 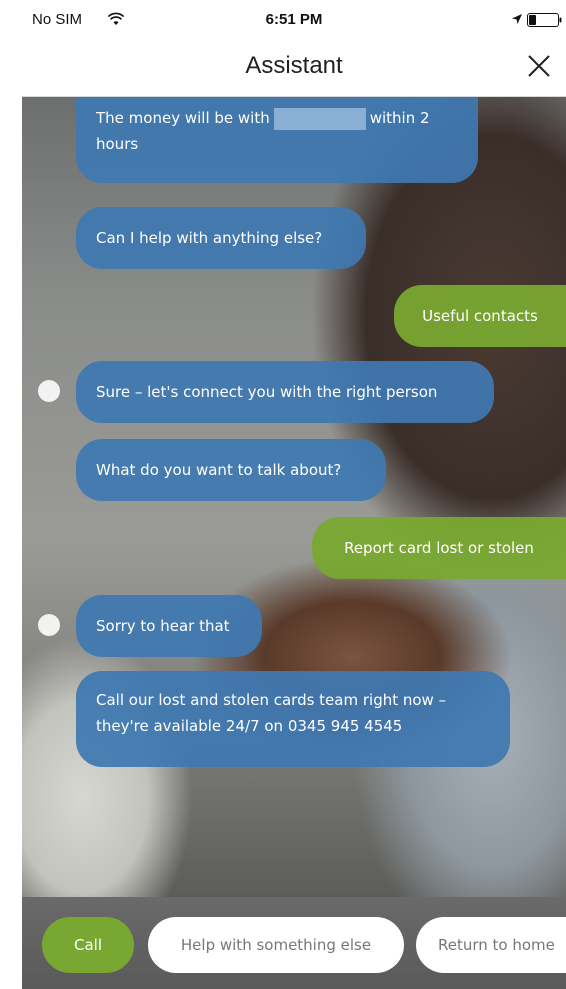 What do you see at coordinates (399, 118) in the screenshot?
I see `message-text: within 2` at bounding box center [399, 118].